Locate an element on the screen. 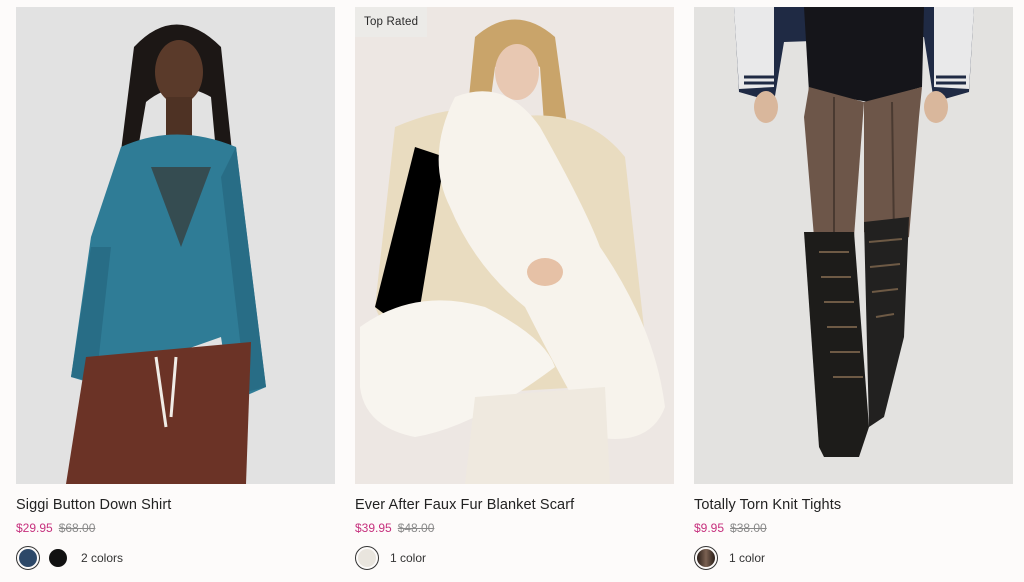 The image size is (1024, 582). color-swatches: 2 colors is located at coordinates (175, 558).